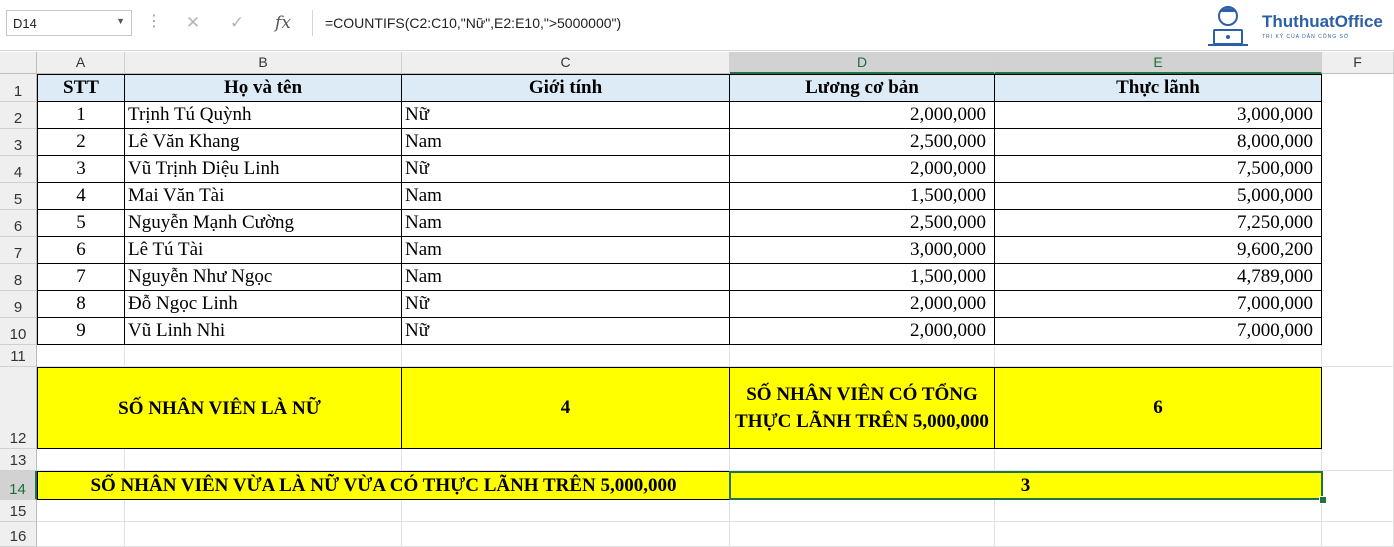  Describe the element at coordinates (752, 23) in the screenshot. I see `formula-input: =COUNTIFS(C2:C10,"Nữ",E2:E10,">5000000")` at that location.